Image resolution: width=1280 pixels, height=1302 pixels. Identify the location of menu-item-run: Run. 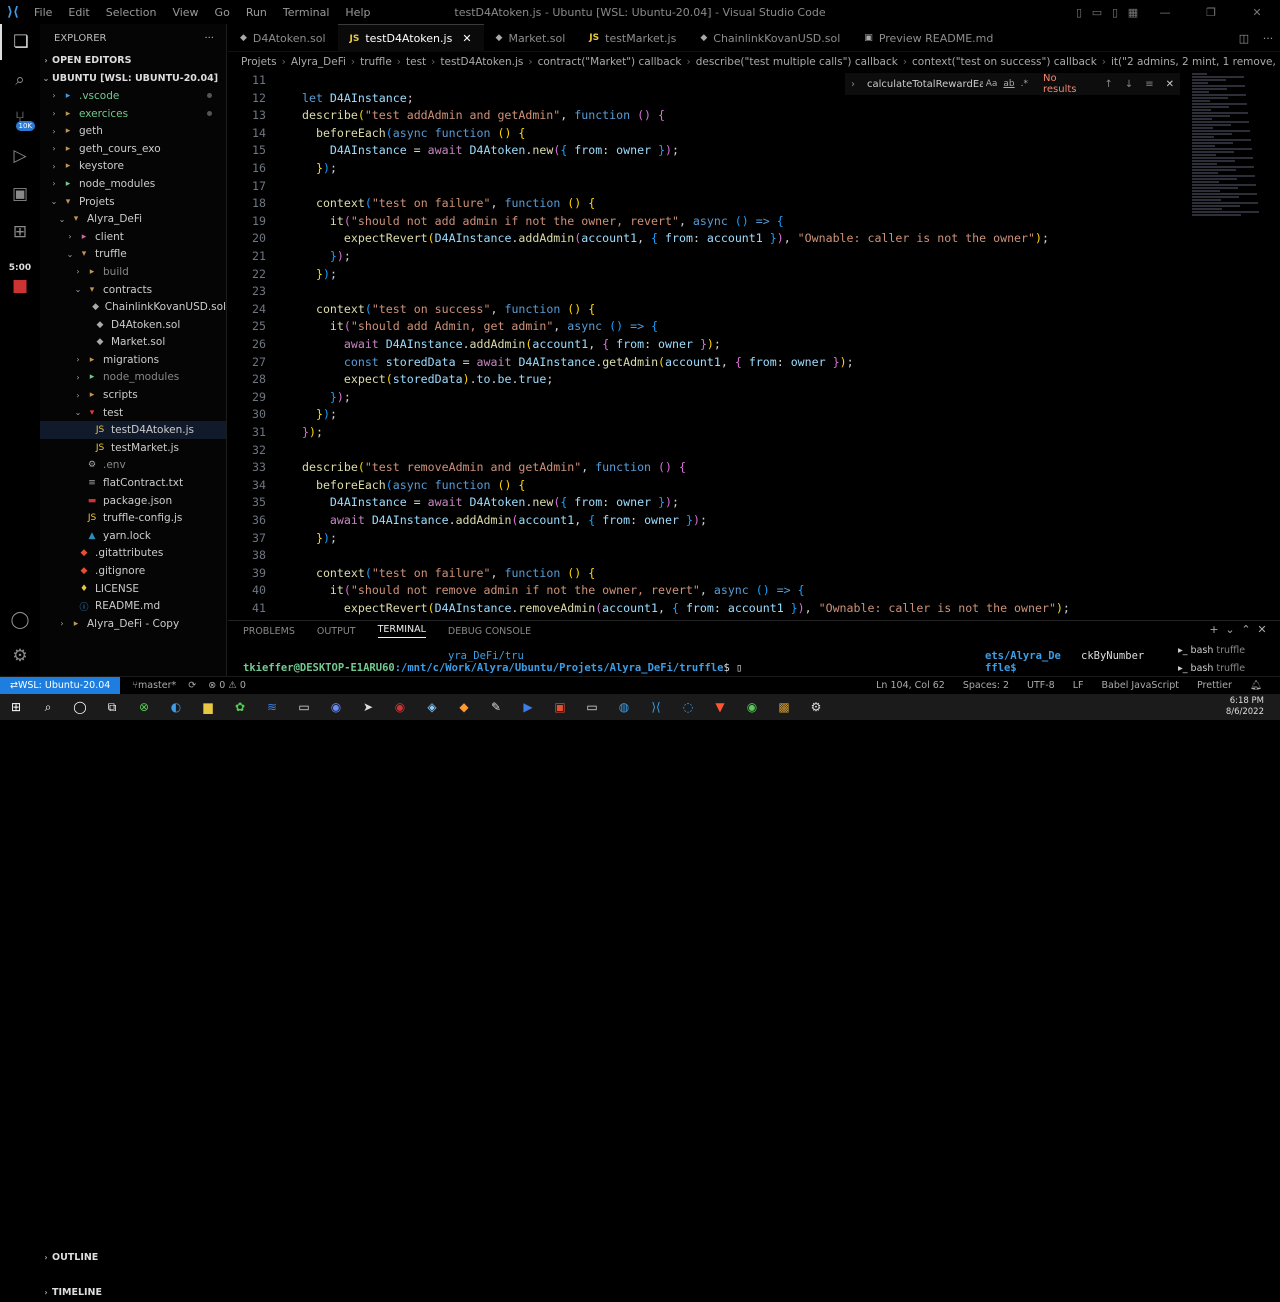
(256, 12).